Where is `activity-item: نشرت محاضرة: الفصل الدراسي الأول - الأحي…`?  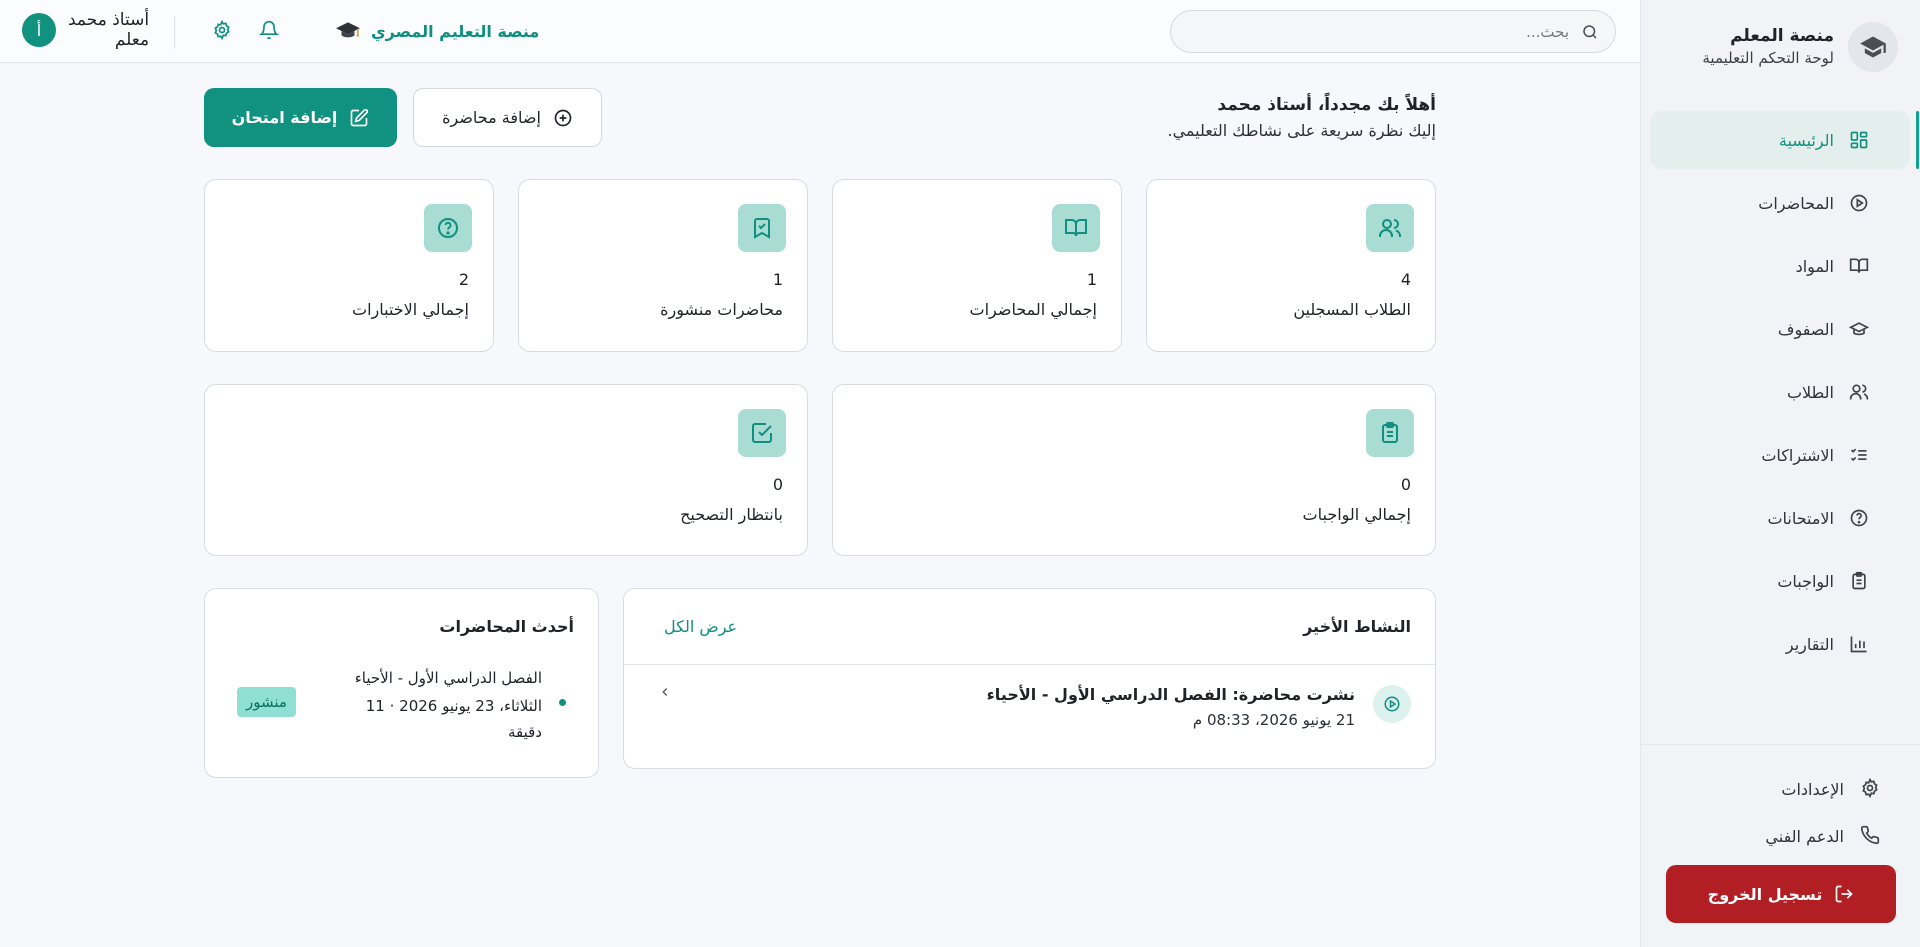 activity-item: نشرت محاضرة: الفصل الدراسي الأول - الأحي… is located at coordinates (1029, 710).